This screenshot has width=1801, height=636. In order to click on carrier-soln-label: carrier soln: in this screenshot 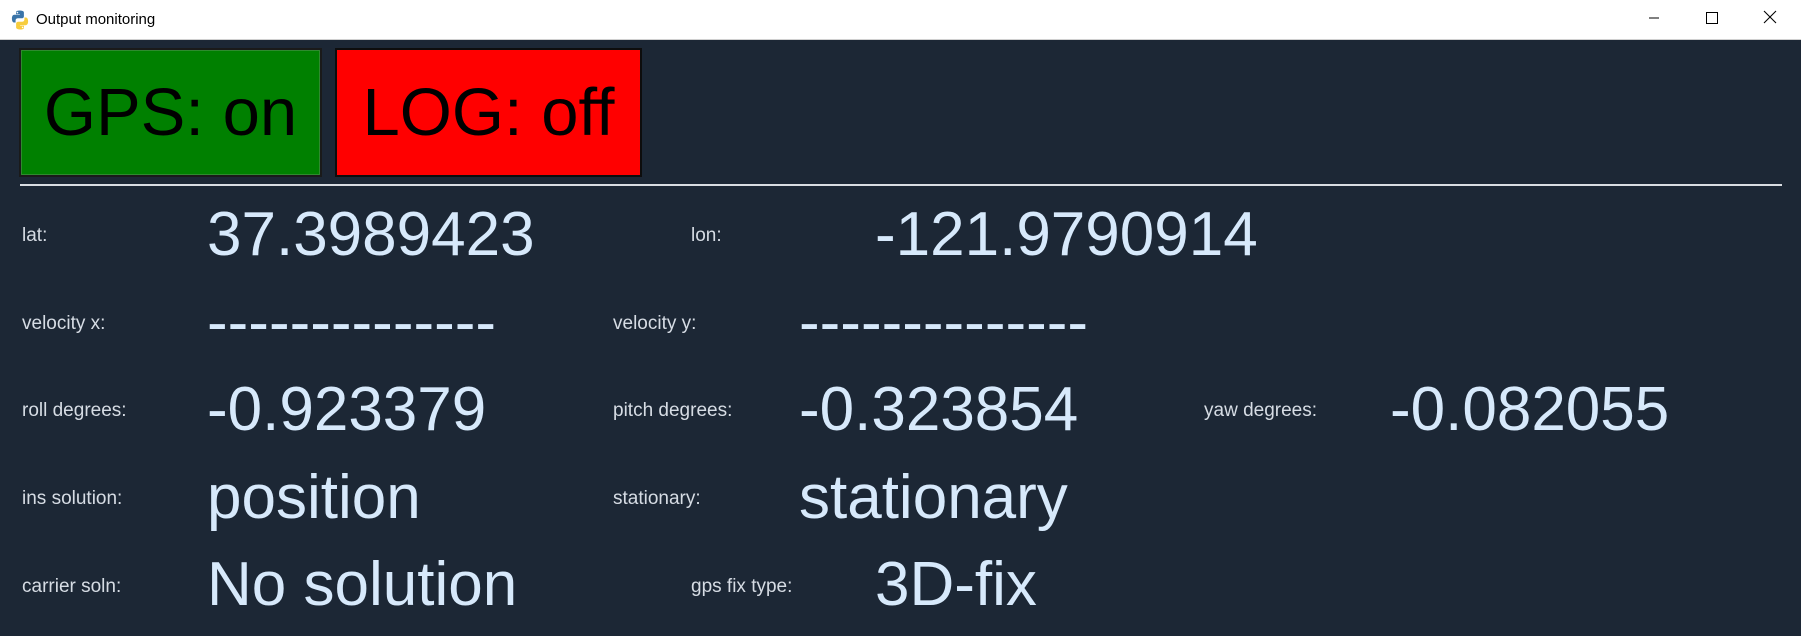, I will do `click(72, 586)`.